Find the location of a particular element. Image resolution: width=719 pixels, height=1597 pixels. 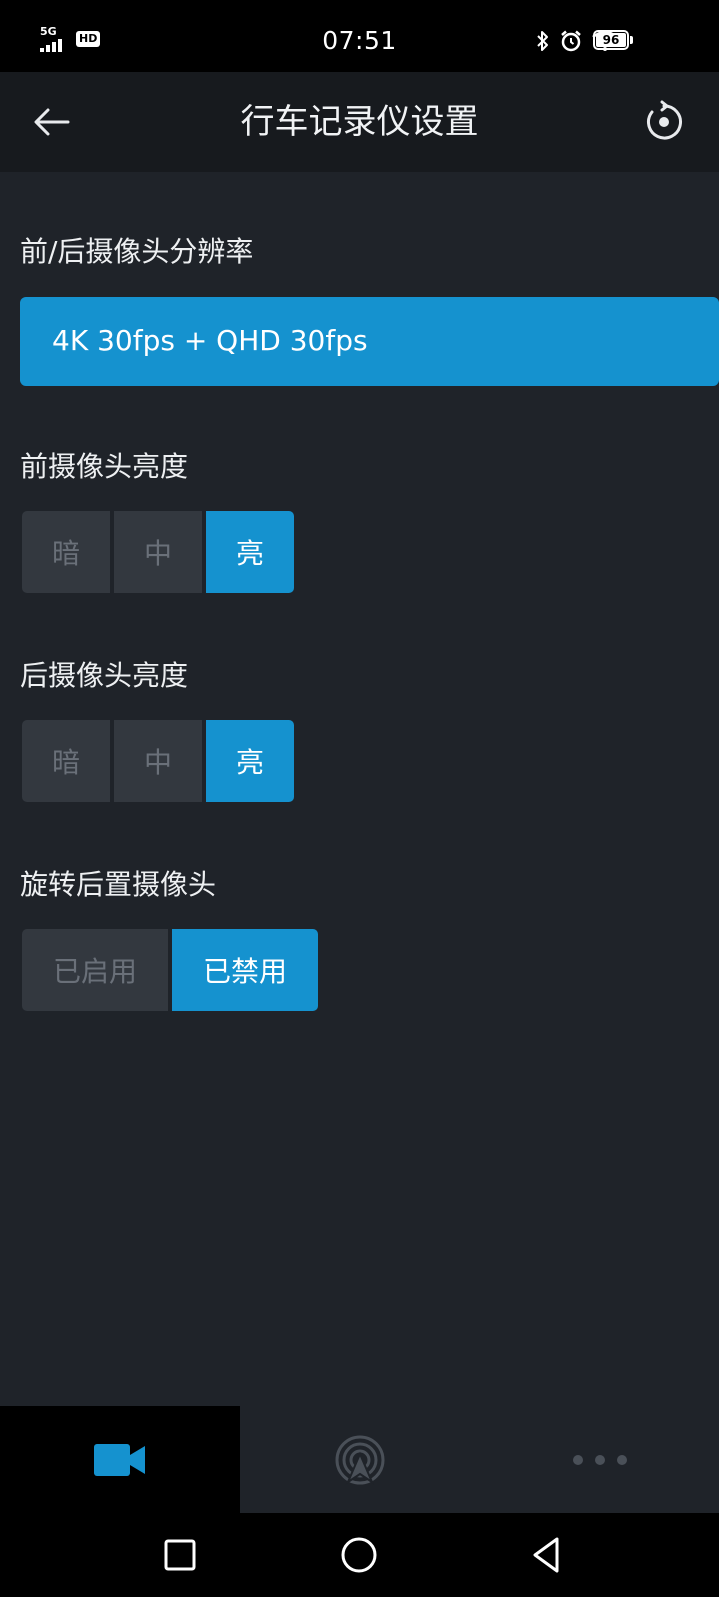

video-camera-icon is located at coordinates (119, 1459).